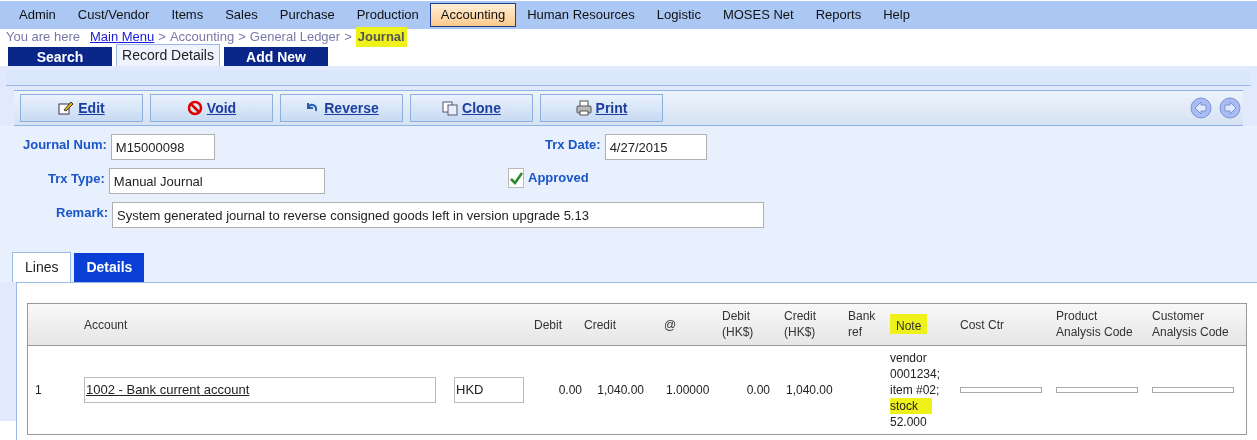 The image size is (1257, 440). Describe the element at coordinates (43, 37) in the screenshot. I see `breadcrumb-prefix: You are here` at that location.